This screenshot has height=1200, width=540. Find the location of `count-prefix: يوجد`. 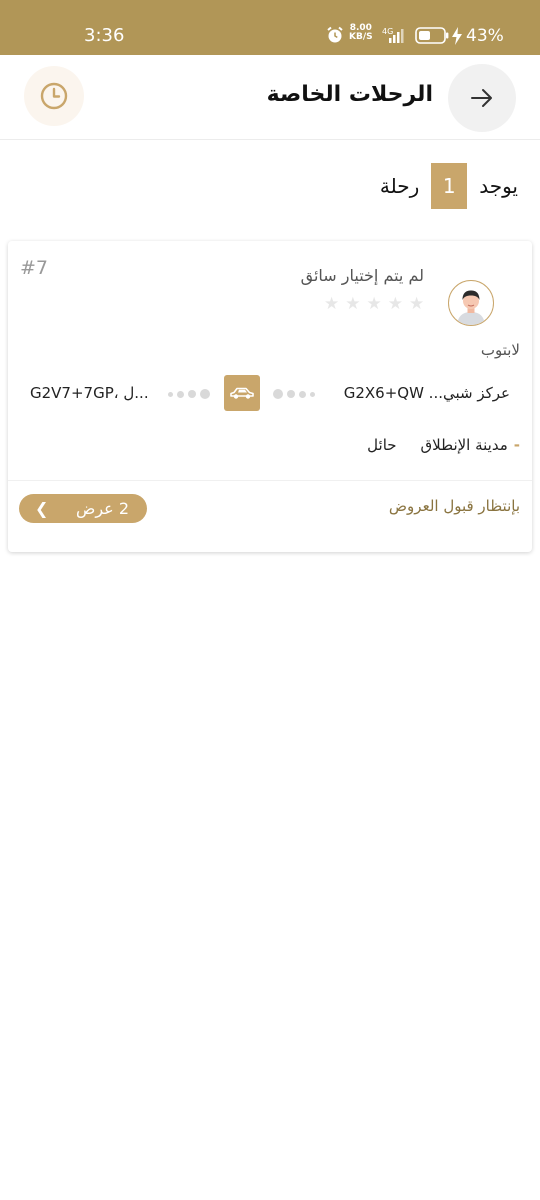

count-prefix: يوجد is located at coordinates (498, 186).